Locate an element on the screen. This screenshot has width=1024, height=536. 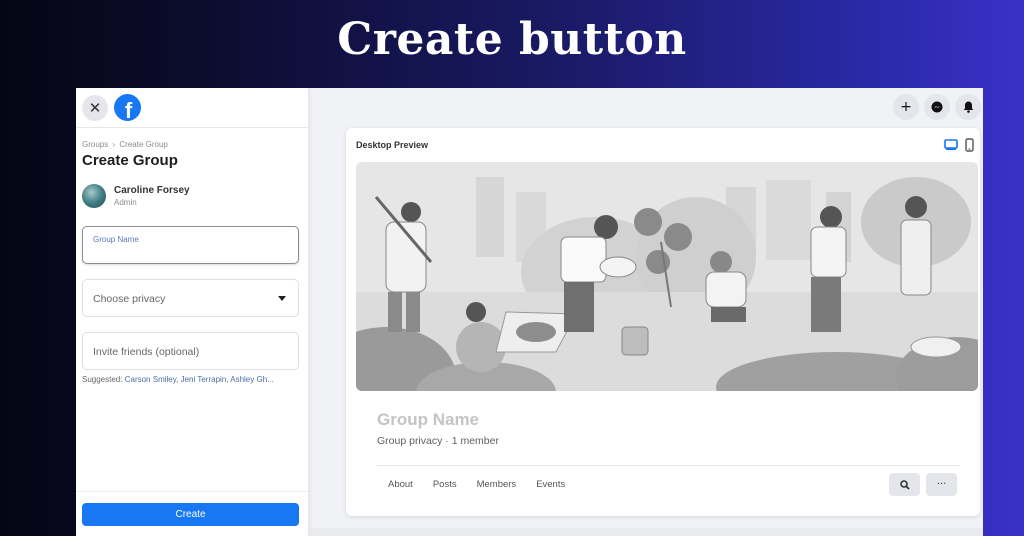
breadcrumb: Groups › Create Group is located at coordinates (125, 144).